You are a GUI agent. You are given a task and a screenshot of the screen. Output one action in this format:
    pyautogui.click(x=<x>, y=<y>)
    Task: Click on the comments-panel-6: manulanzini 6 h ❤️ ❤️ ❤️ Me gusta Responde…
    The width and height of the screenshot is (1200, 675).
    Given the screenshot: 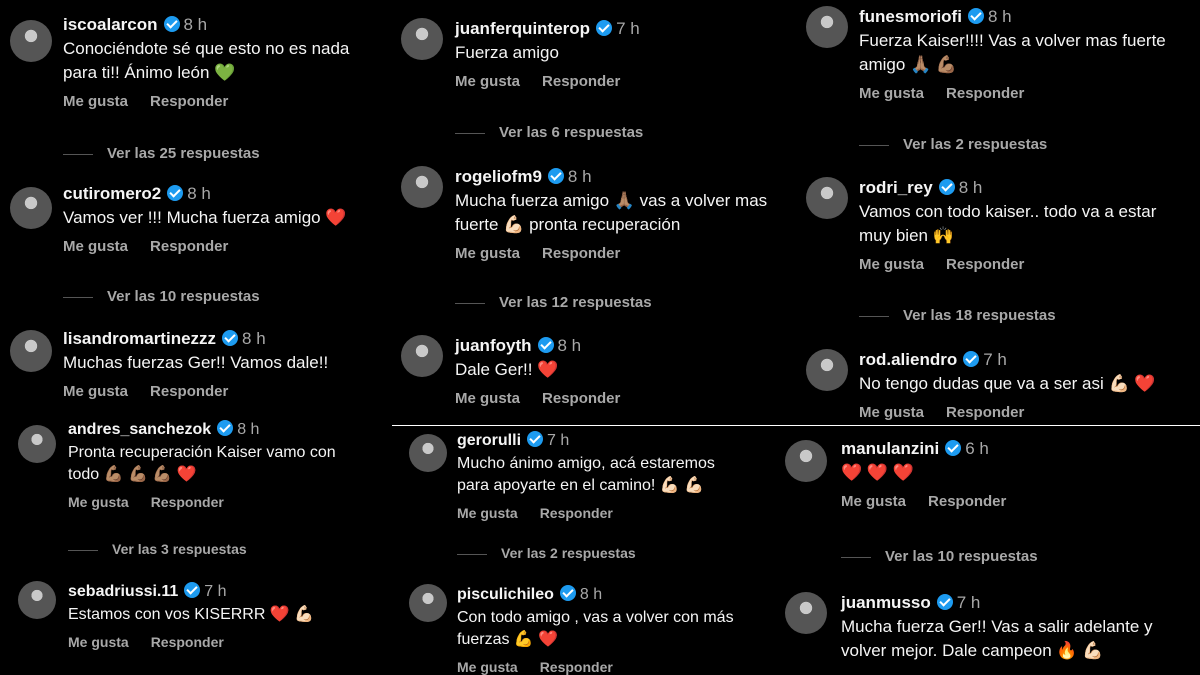 What is the action you would take?
    pyautogui.click(x=988, y=550)
    